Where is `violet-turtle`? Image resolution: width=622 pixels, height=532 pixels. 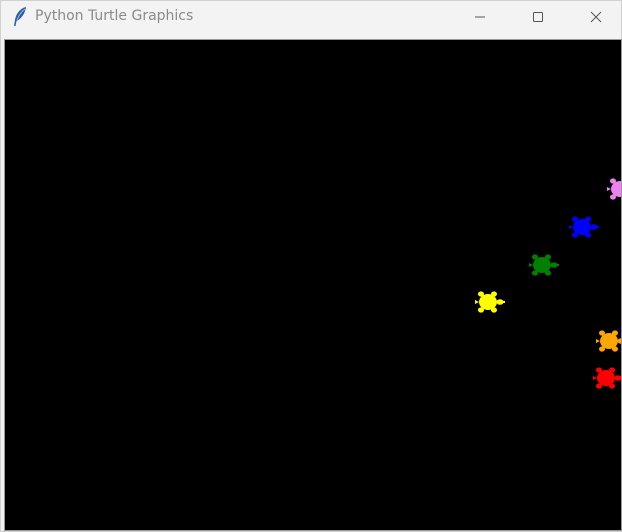 violet-turtle is located at coordinates (613, 189).